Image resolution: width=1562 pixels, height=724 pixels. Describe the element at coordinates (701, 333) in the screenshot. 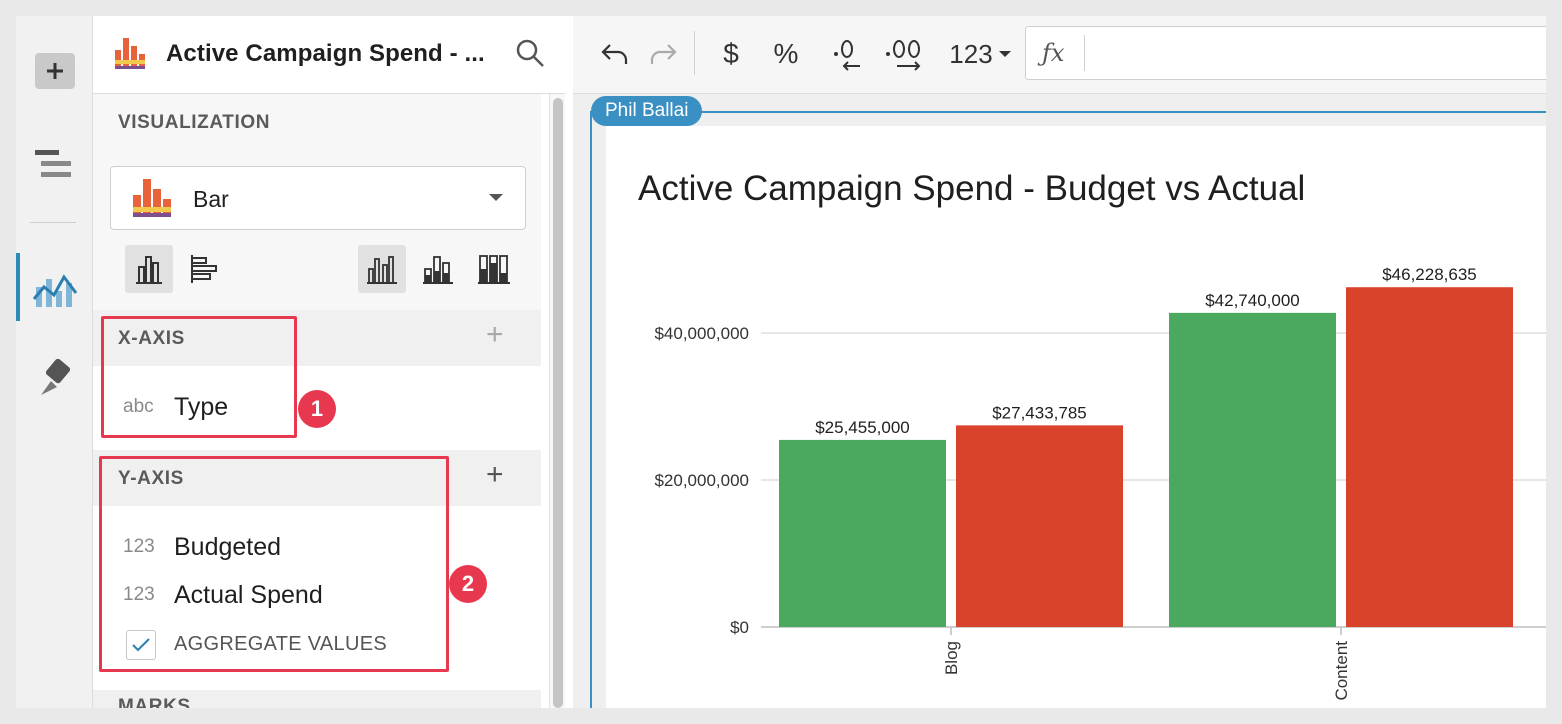

I see `y-tick-label: $40,000,000` at that location.